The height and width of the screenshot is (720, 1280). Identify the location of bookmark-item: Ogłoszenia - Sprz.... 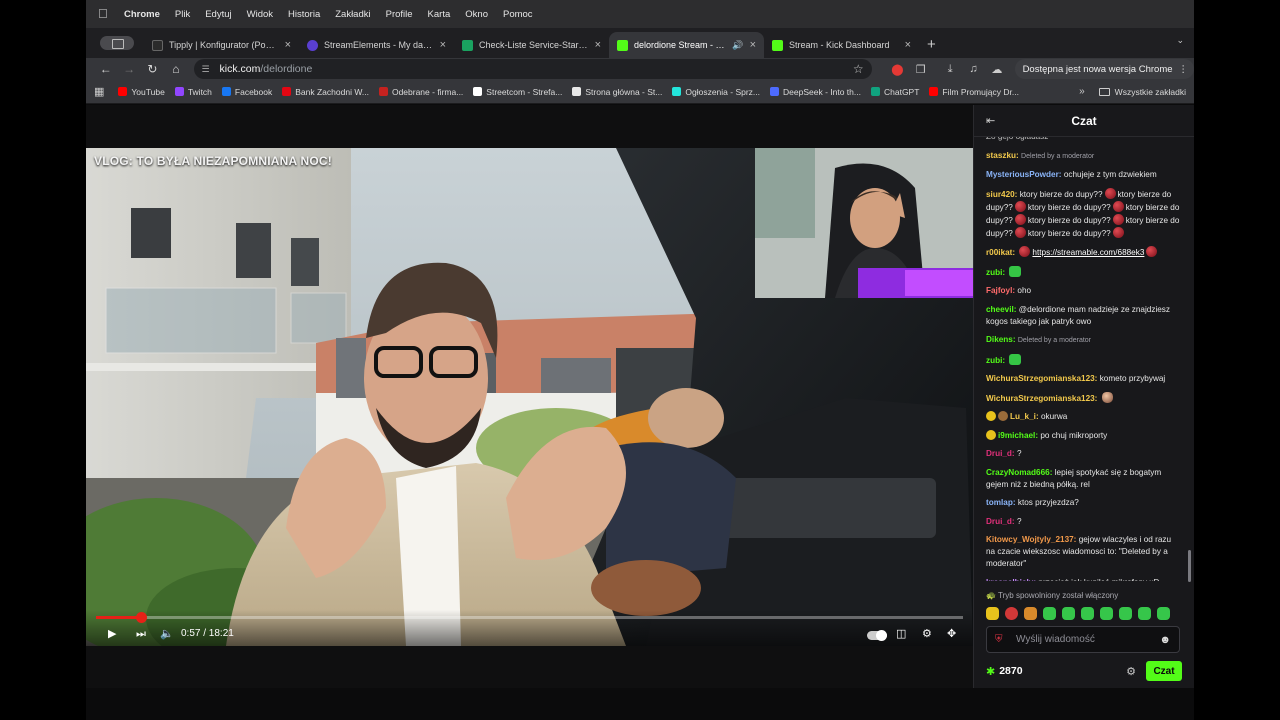
(716, 92).